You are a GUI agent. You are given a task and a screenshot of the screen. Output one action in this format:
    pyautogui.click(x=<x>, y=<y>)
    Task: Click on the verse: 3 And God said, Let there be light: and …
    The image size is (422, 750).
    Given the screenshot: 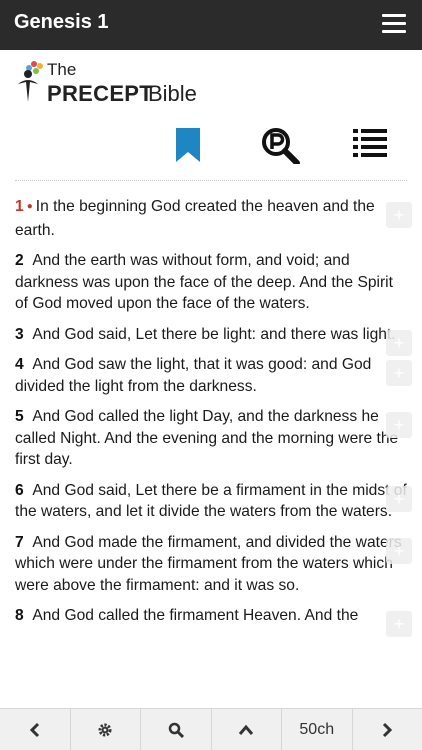 What is the action you would take?
    pyautogui.click(x=213, y=340)
    